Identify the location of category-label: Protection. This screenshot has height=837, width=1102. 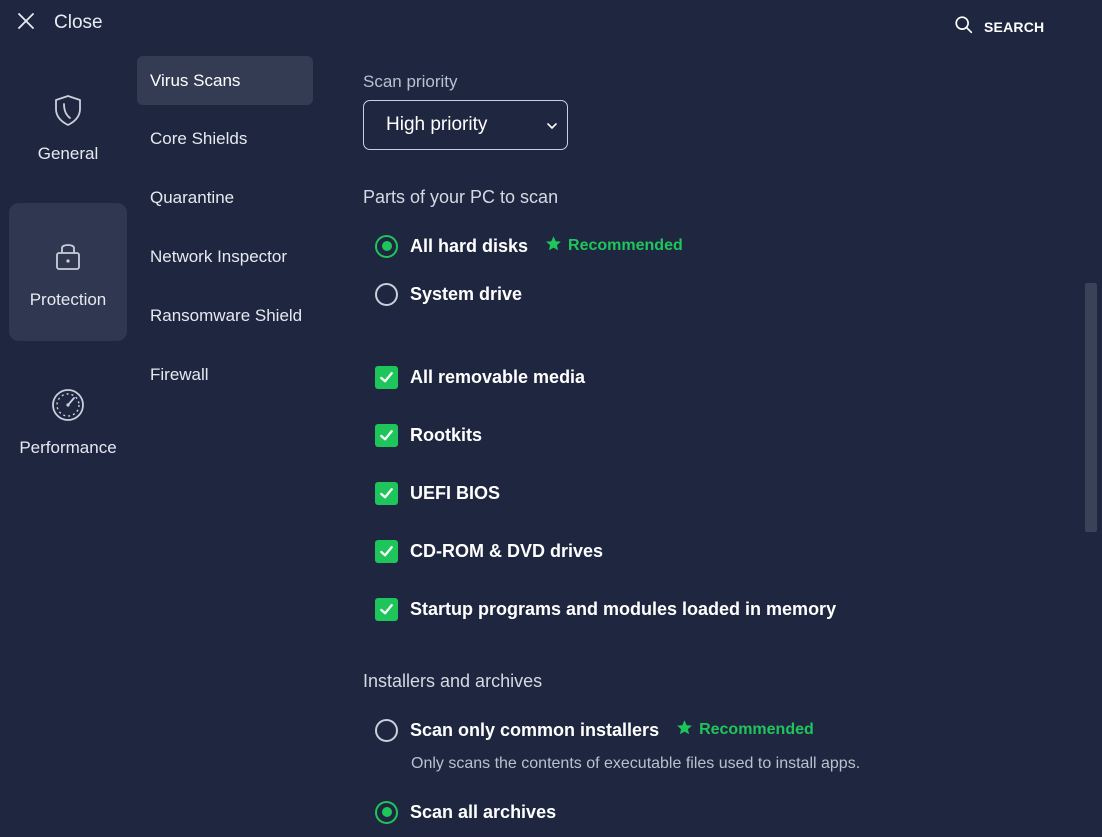
(68, 299).